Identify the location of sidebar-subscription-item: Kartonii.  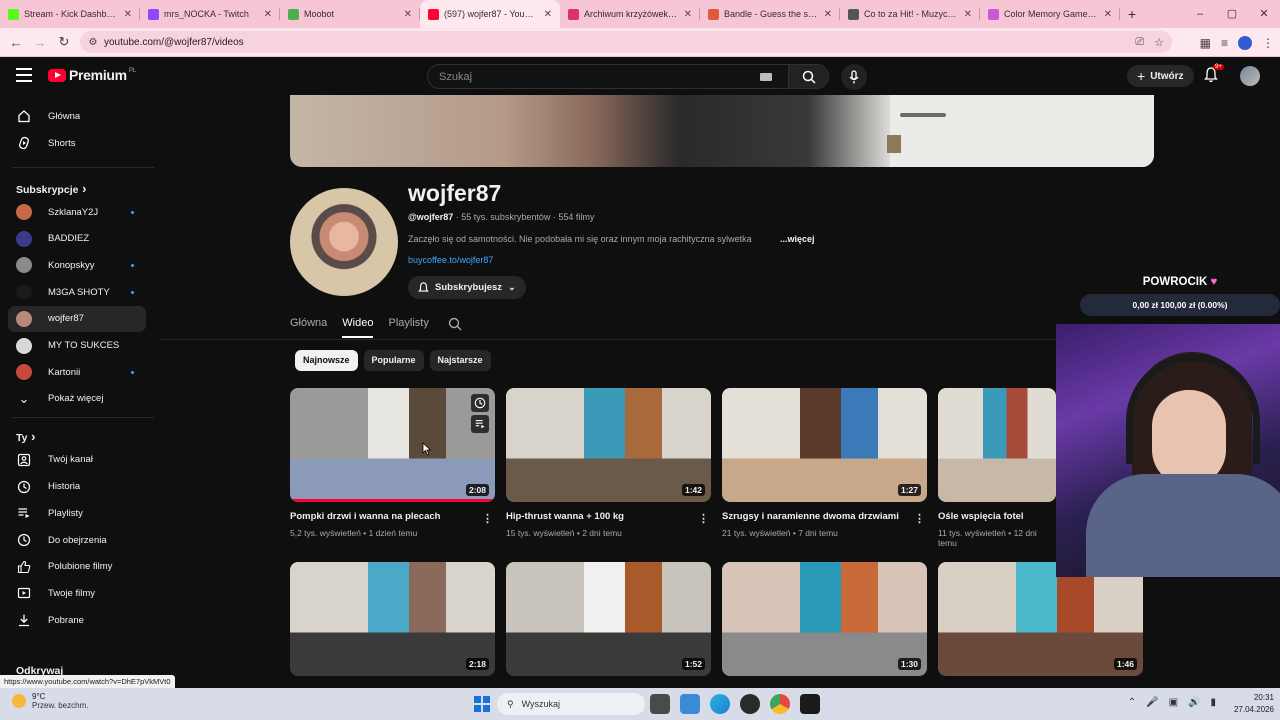
(77, 372).